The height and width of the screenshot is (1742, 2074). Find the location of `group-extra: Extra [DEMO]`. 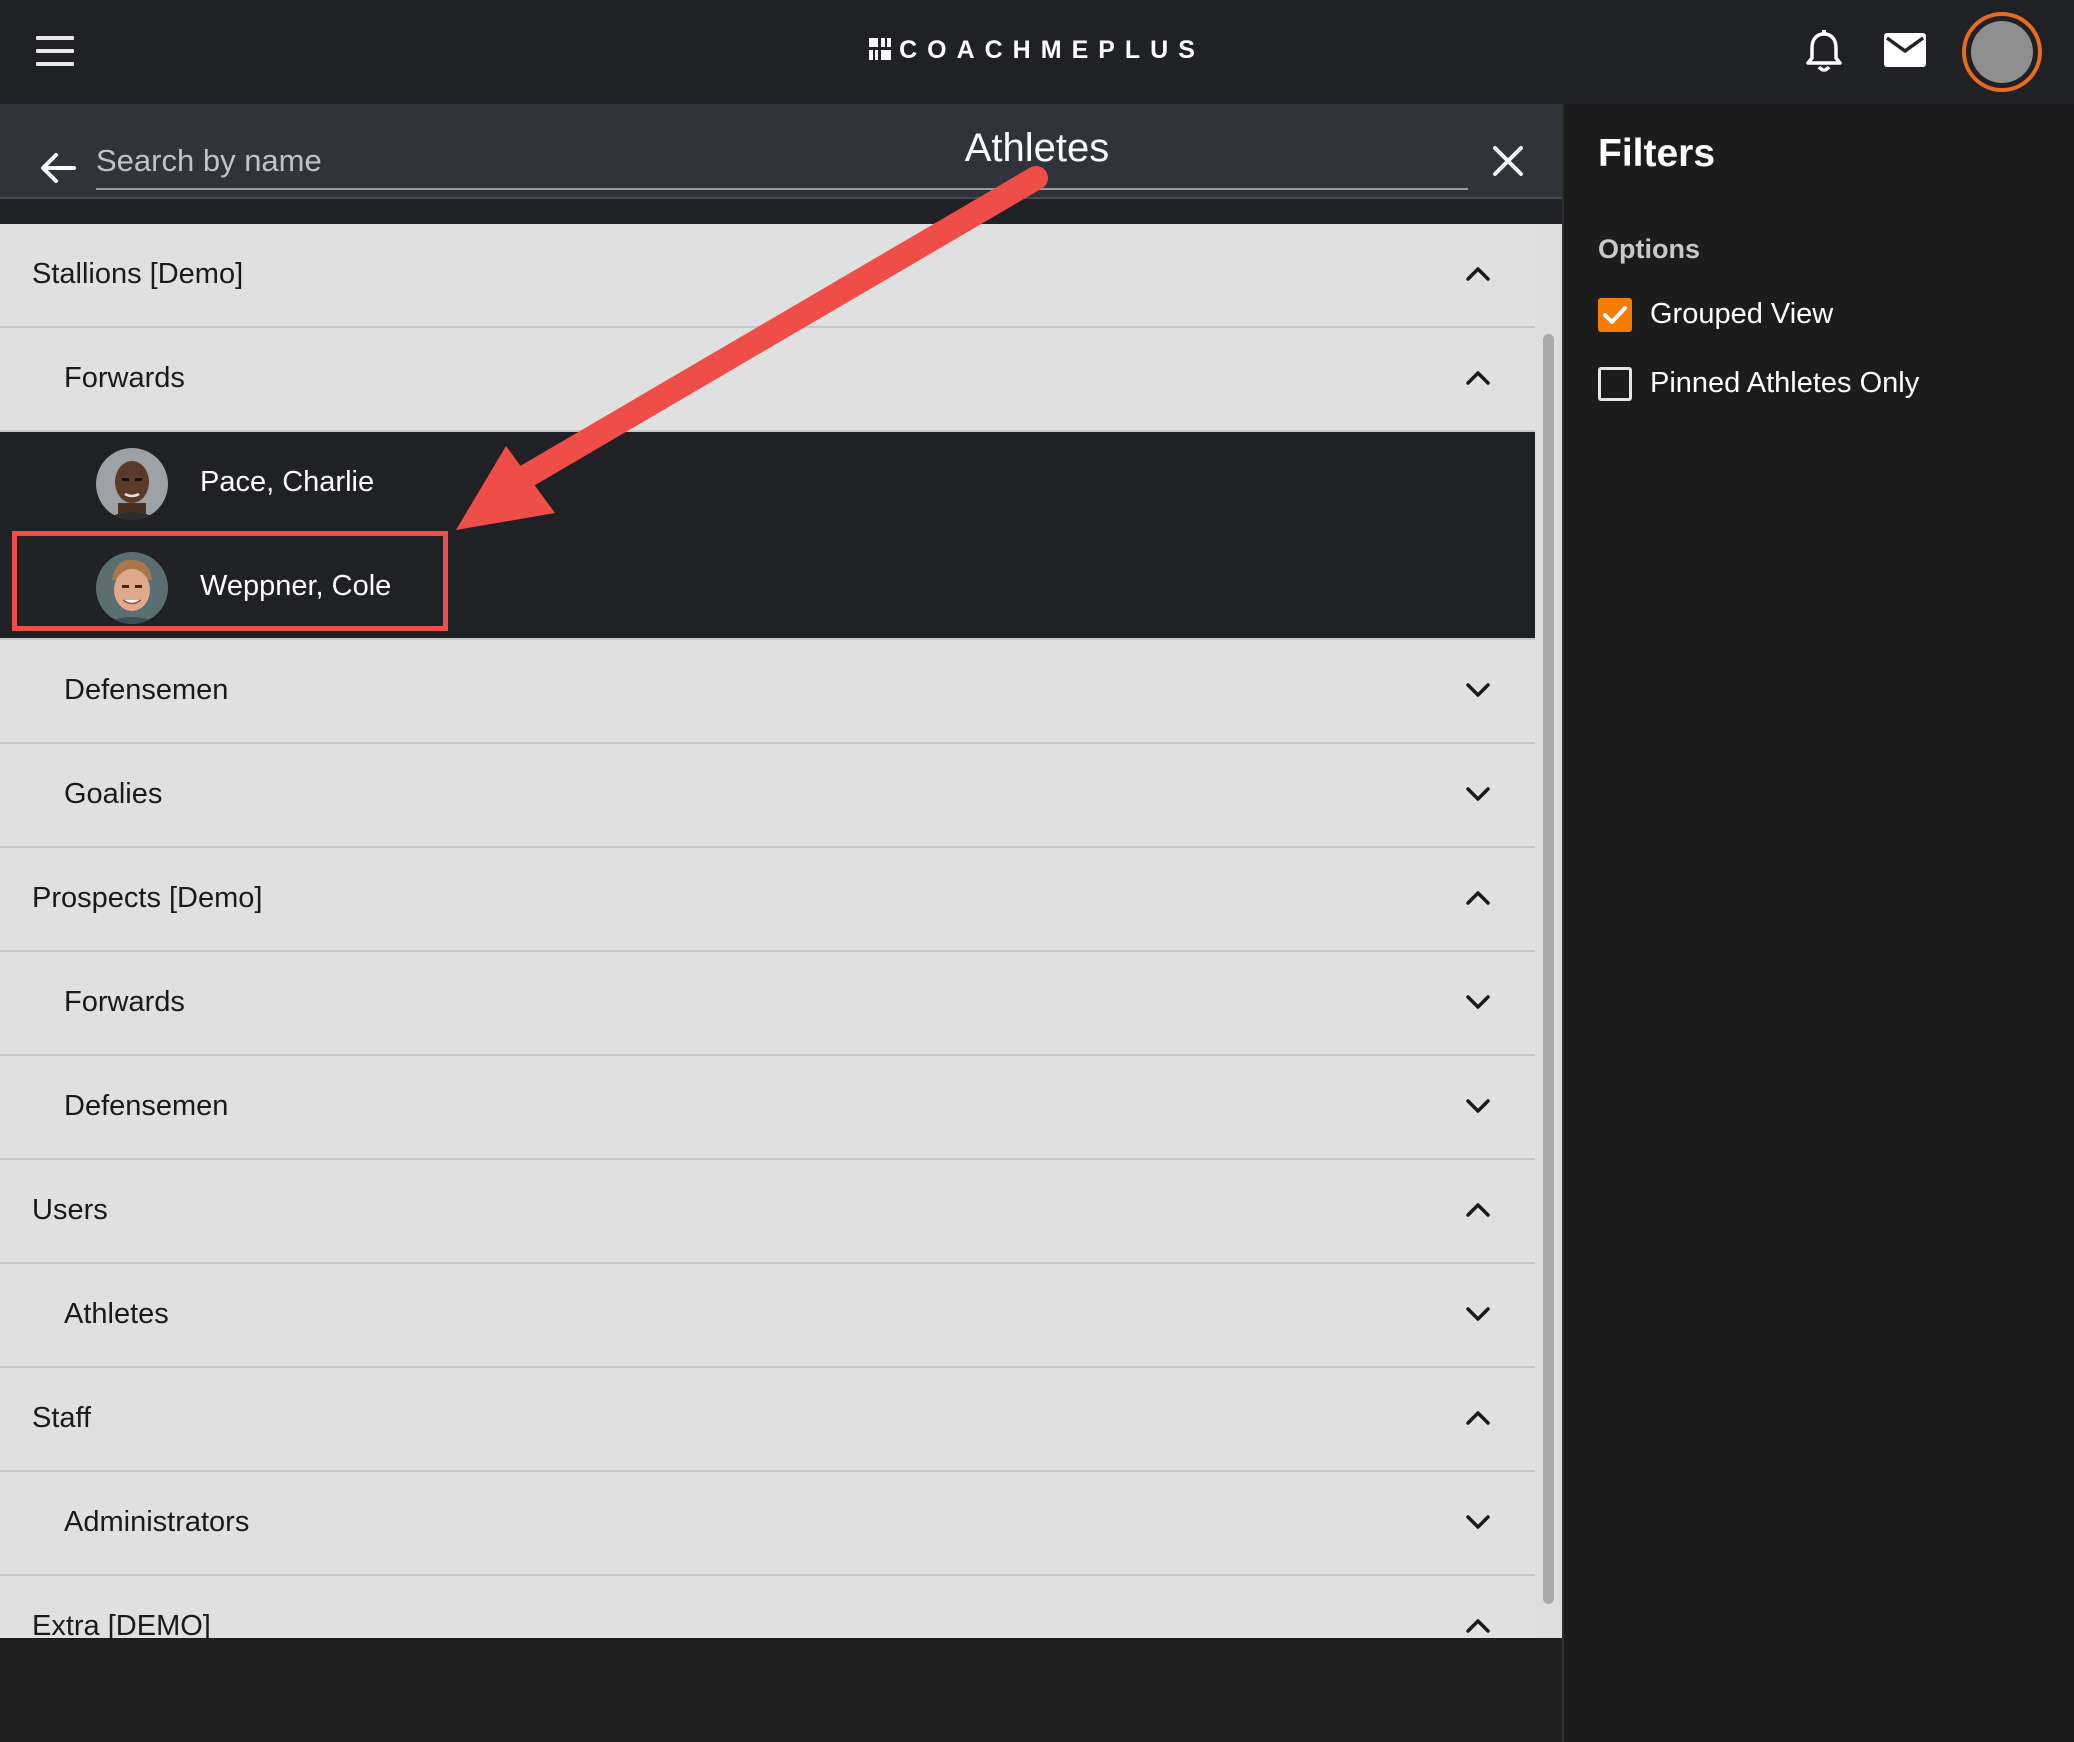

group-extra: Extra [DEMO] is located at coordinates (767, 1607).